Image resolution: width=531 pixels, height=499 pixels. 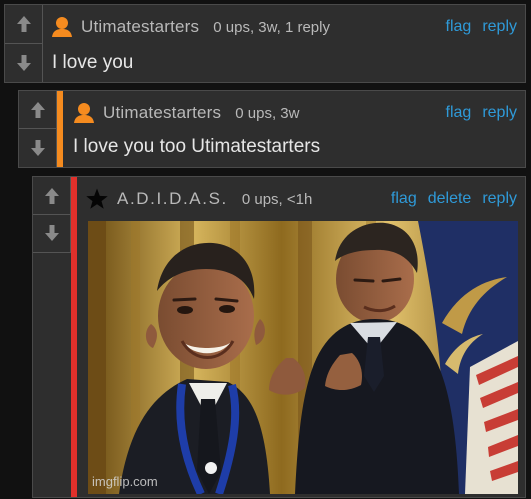 I want to click on comment-header: Utimatestarters 0 ups, 3w flag reply, so click(x=295, y=113).